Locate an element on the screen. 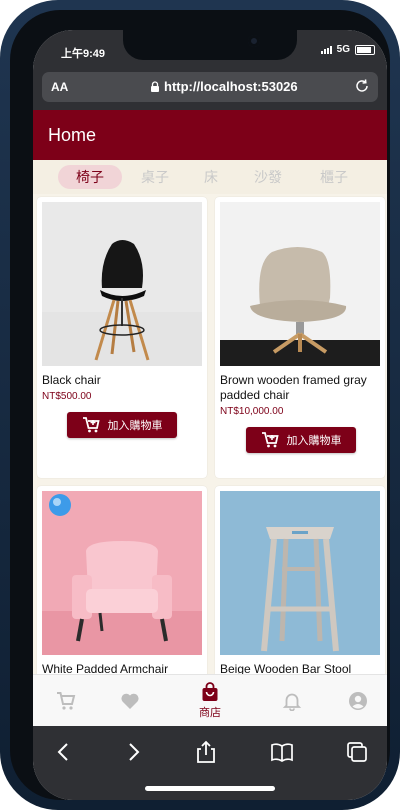 This screenshot has height=810, width=400. share-icon is located at coordinates (206, 752).